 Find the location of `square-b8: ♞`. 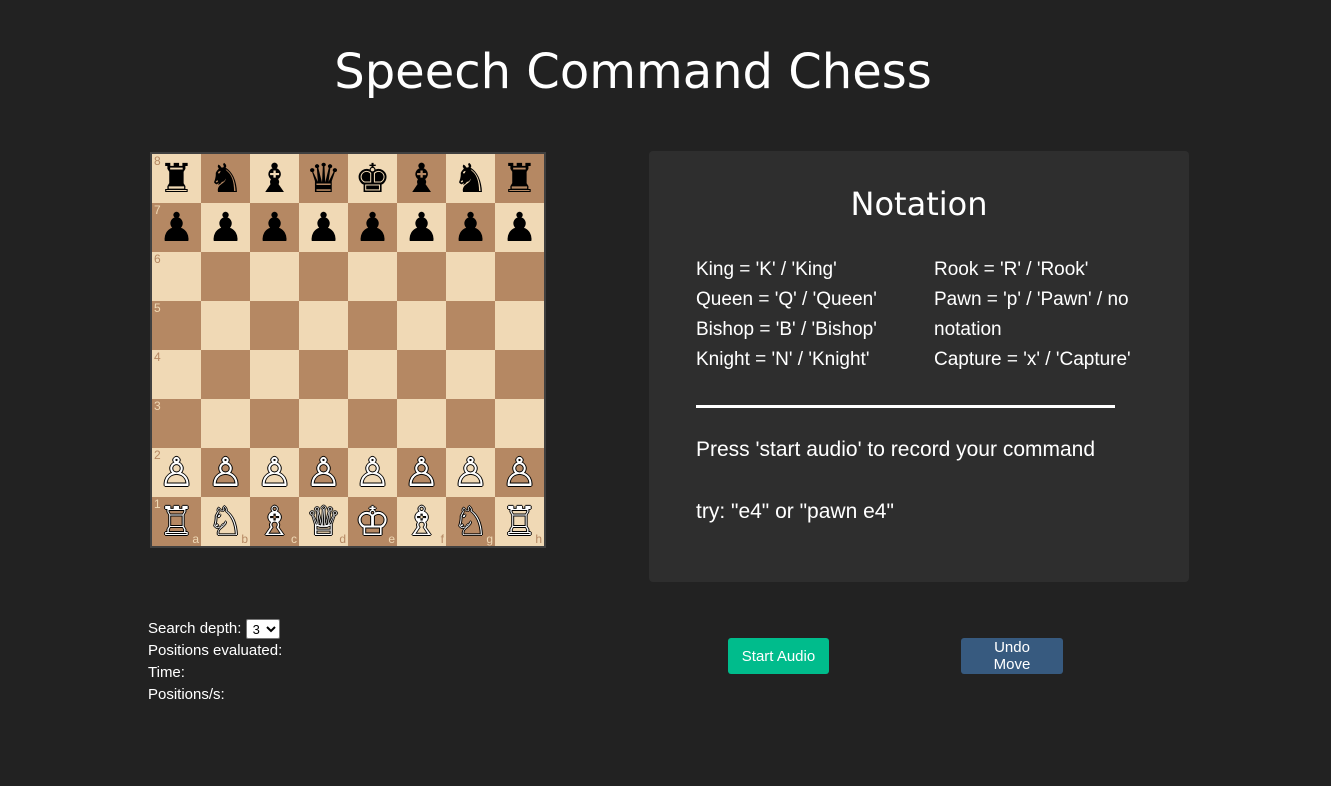

square-b8: ♞ is located at coordinates (225, 178).